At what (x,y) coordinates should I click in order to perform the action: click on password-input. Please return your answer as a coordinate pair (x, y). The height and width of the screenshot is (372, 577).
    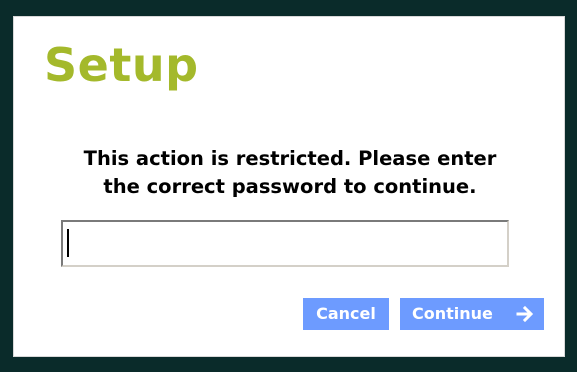
    Looking at the image, I should click on (285, 243).